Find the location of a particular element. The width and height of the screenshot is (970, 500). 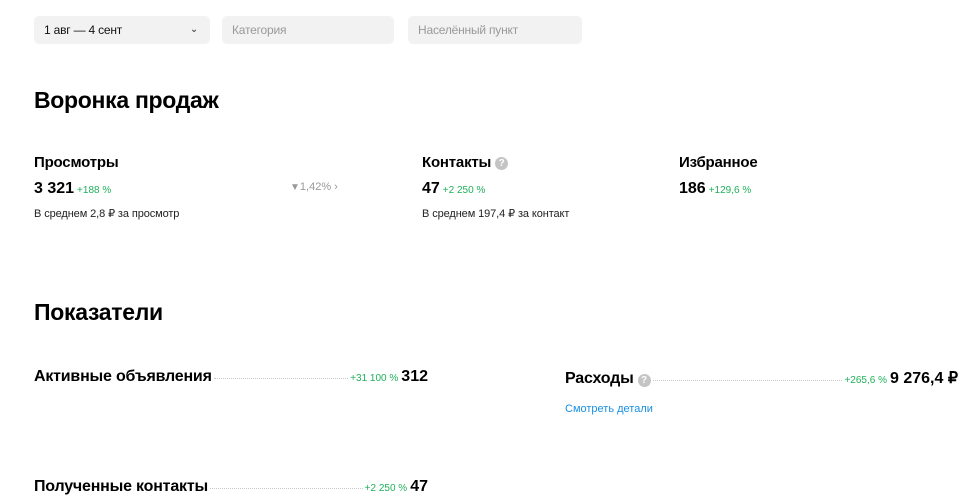

category-placeholder: Категория is located at coordinates (259, 30).